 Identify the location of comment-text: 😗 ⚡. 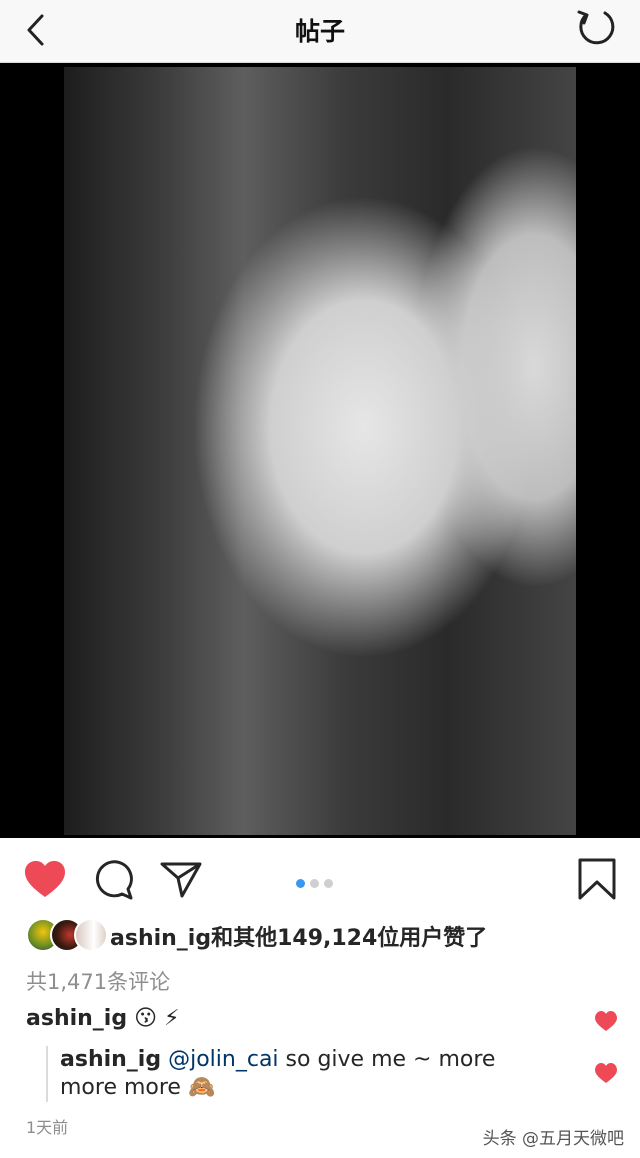
(157, 1018).